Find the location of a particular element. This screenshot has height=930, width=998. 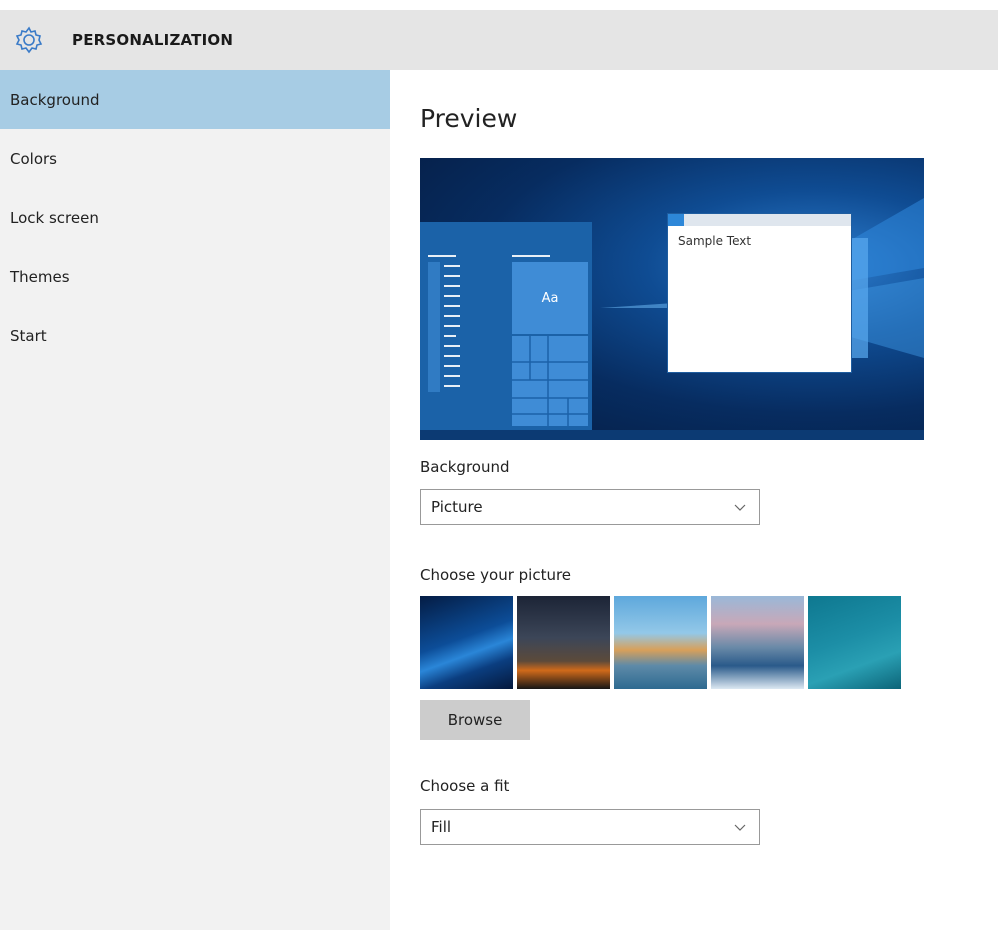

picture-thumbnail-windows is located at coordinates (466, 642).